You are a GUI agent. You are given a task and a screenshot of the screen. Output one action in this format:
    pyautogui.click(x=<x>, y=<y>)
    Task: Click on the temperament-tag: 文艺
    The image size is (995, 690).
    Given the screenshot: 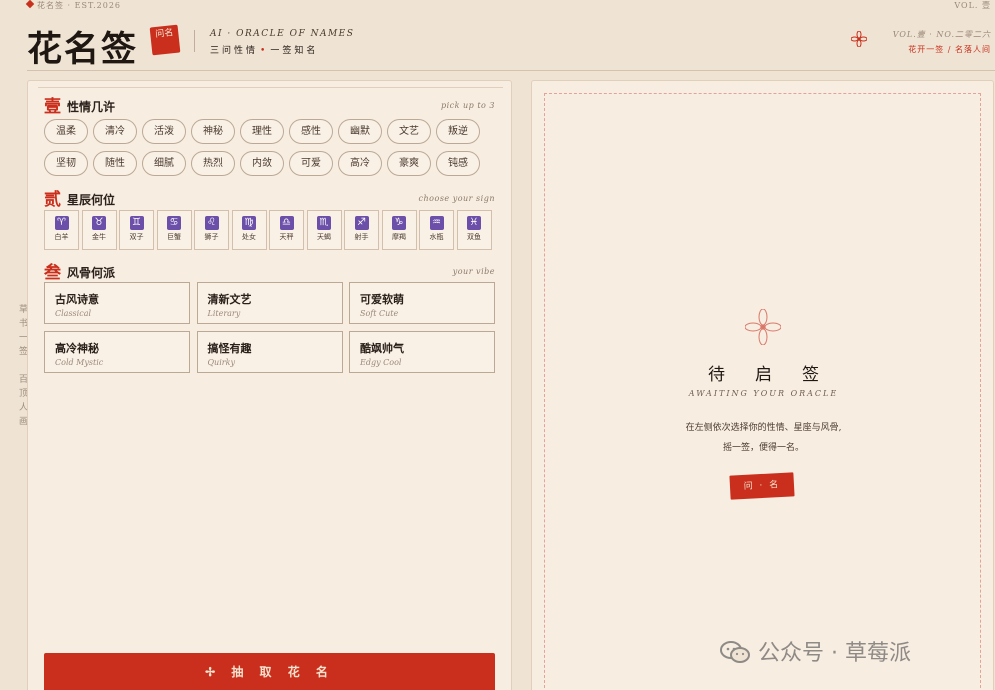 What is the action you would take?
    pyautogui.click(x=409, y=131)
    